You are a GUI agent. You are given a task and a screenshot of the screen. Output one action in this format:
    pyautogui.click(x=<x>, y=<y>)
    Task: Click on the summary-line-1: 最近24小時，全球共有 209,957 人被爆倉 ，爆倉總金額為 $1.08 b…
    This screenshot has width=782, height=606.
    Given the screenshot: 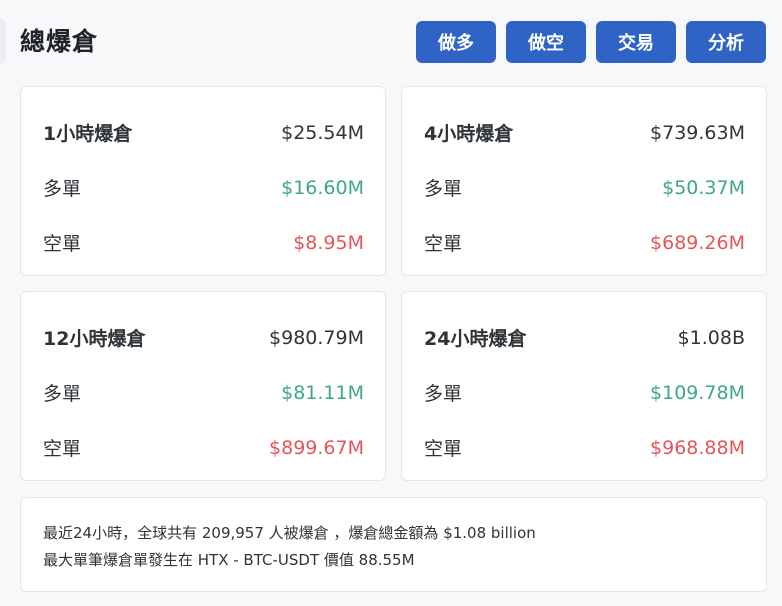 What is the action you would take?
    pyautogui.click(x=289, y=533)
    